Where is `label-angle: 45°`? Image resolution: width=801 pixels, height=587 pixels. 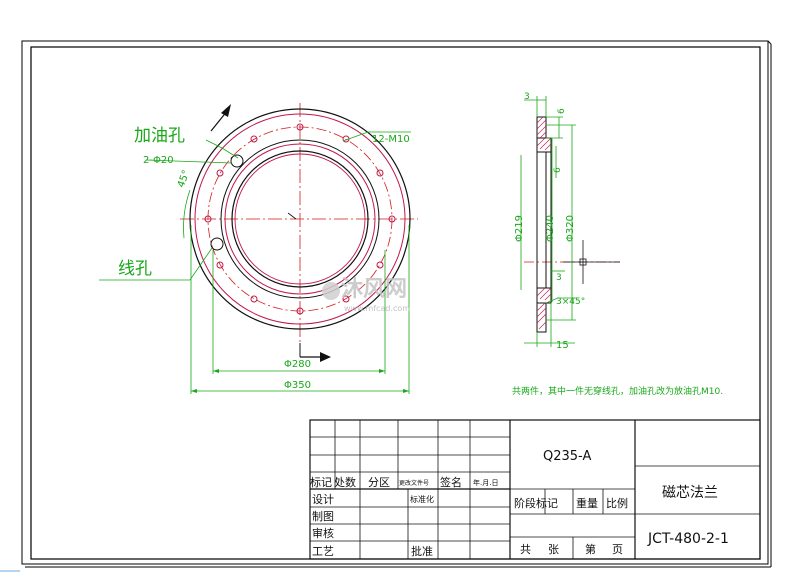
label-angle: 45° is located at coordinates (184, 179).